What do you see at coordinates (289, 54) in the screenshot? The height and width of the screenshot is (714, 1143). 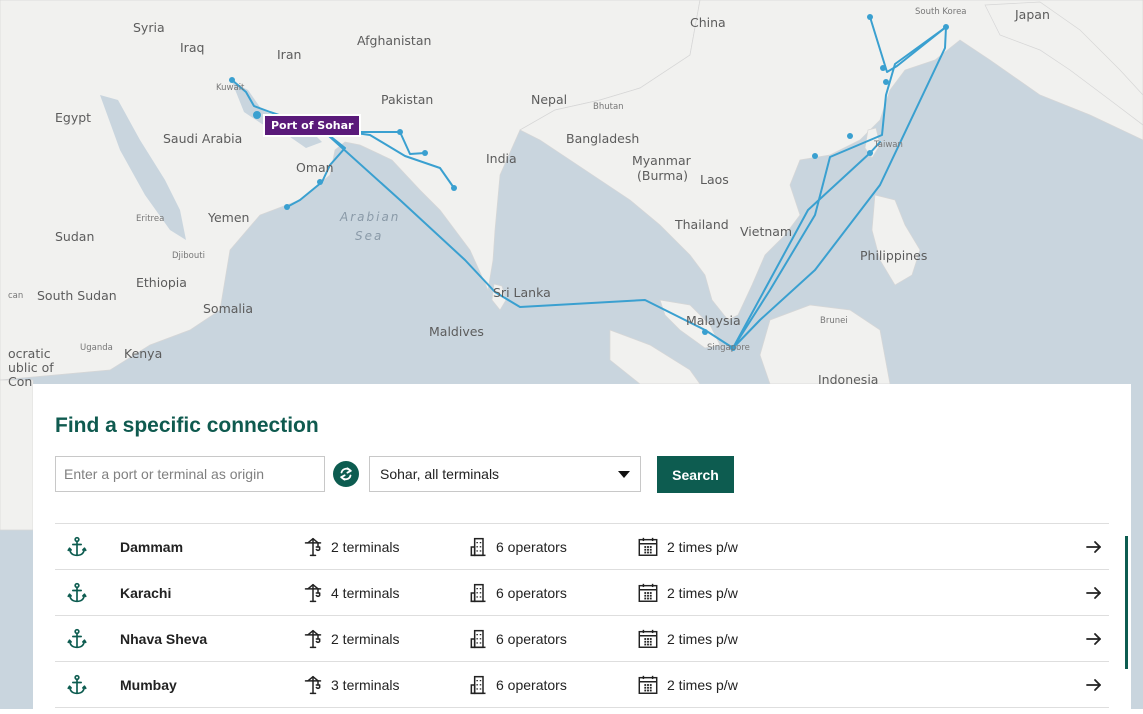 I see `map-label: Iran` at bounding box center [289, 54].